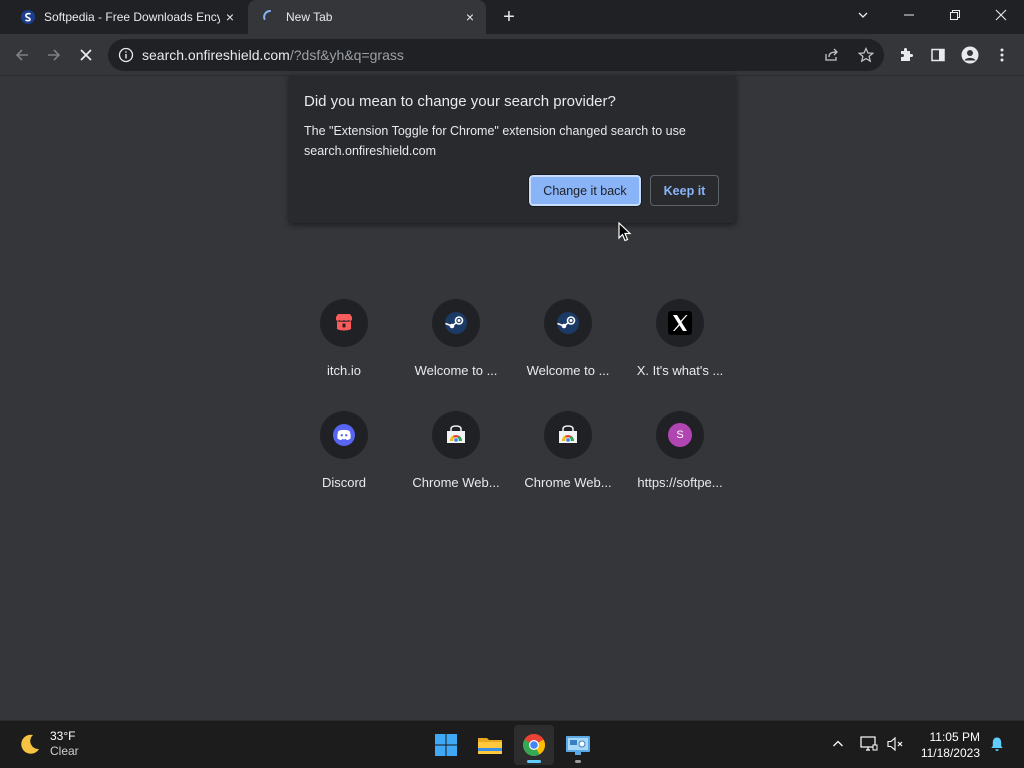 Image resolution: width=1024 pixels, height=768 pixels. What do you see at coordinates (48, 744) in the screenshot?
I see `weather-widget: 33°F Clear` at bounding box center [48, 744].